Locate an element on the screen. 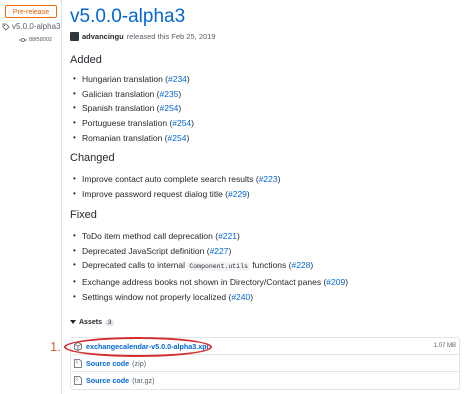  author-link: advancingu is located at coordinates (103, 36).